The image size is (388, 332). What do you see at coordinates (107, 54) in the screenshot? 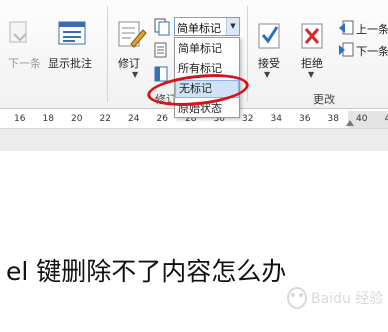
I see `group-separator` at bounding box center [107, 54].